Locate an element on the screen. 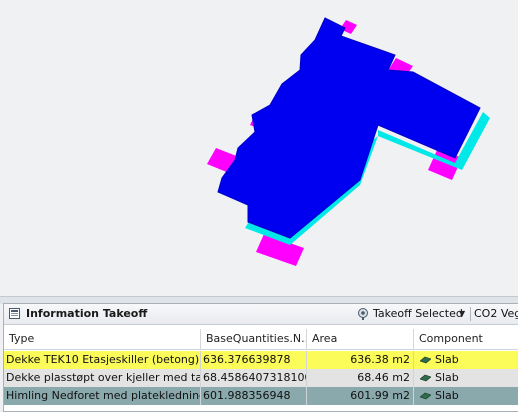 The height and width of the screenshot is (412, 518). column-header-type: Type is located at coordinates (102, 339).